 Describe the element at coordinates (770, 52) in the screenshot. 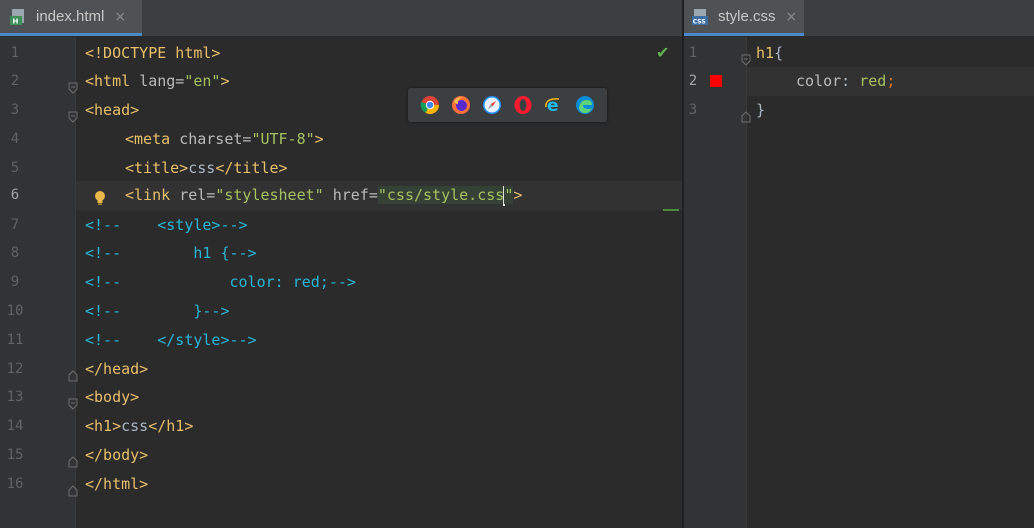

I see `code-text: h1{` at that location.